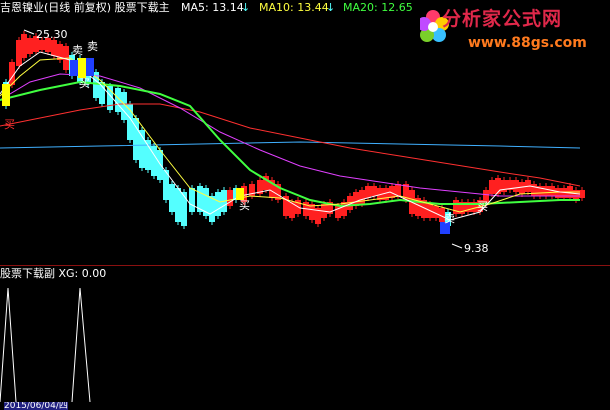 Image resolution: width=610 pixels, height=410 pixels. I want to click on date-bar: 2015/06/04/四, so click(36, 406).